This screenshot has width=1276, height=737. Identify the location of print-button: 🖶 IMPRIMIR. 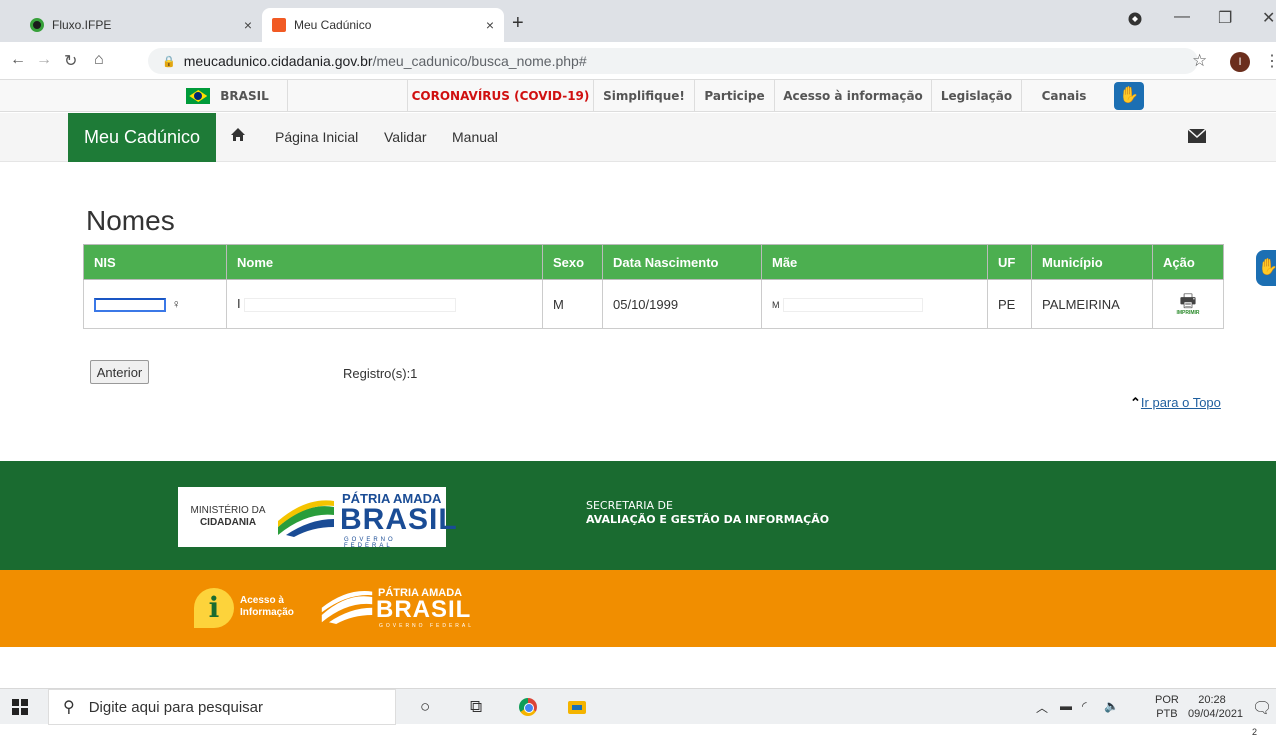
(1187, 304).